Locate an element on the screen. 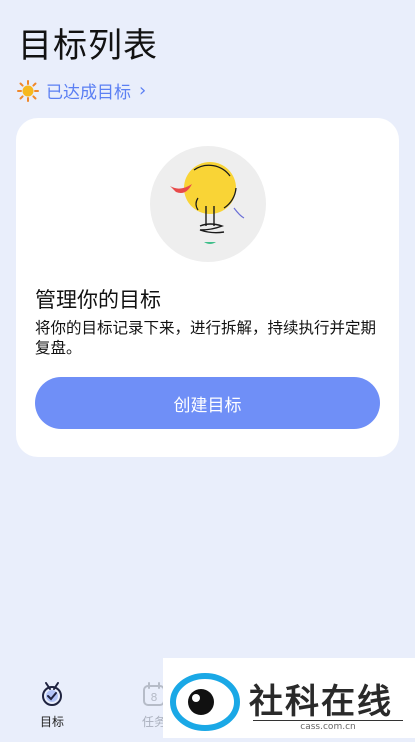 This screenshot has height=742, width=415. tab-goals-label: 目标 is located at coordinates (51, 722).